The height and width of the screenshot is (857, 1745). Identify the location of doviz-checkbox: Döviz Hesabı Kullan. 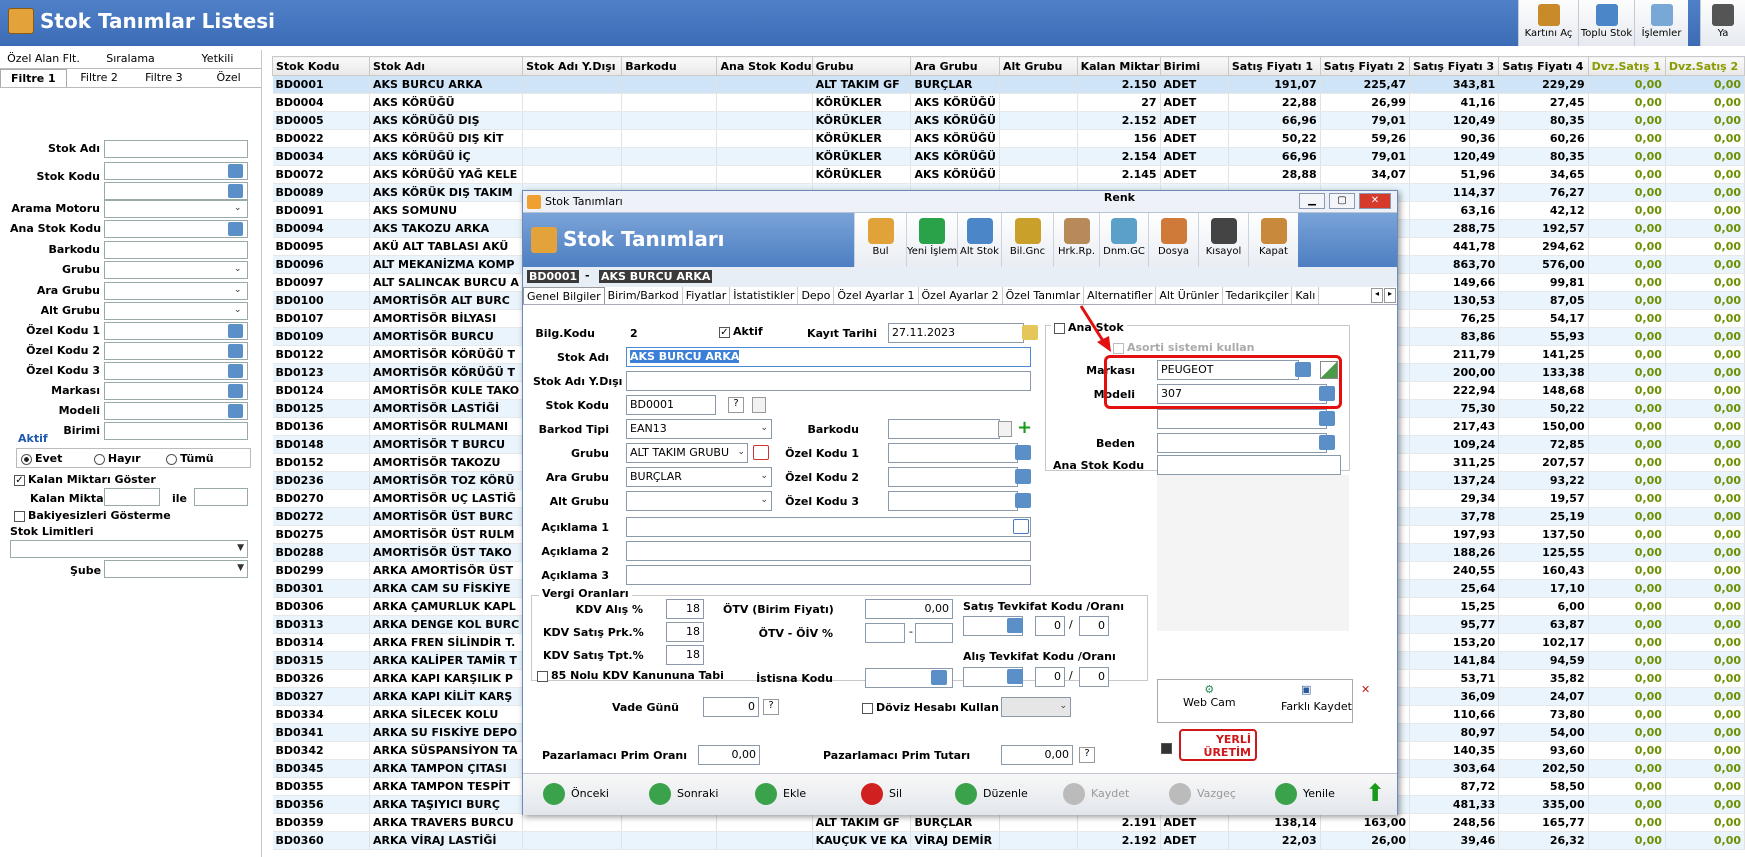
(930, 707).